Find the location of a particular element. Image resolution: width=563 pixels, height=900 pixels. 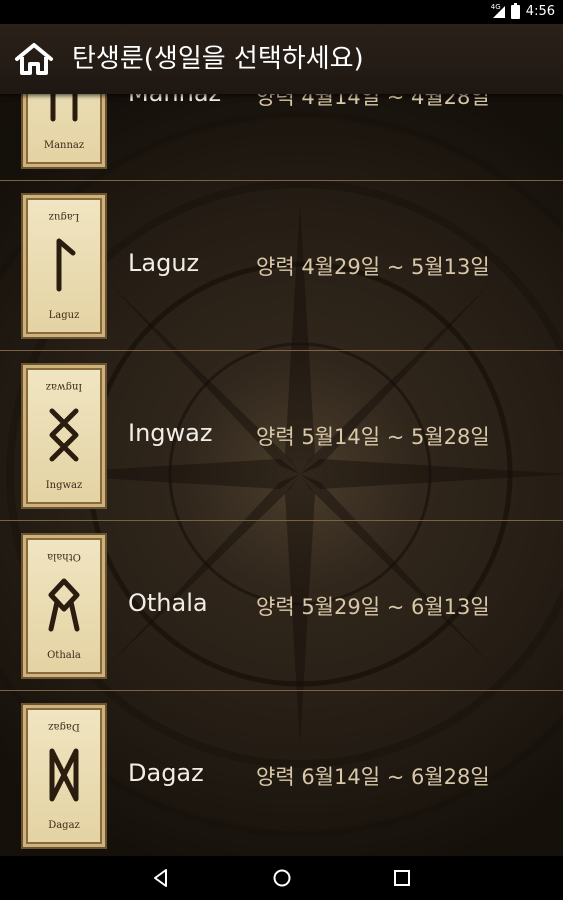

rune-date-range: 양력 5월14일 ~ 5월28일 is located at coordinates (373, 437).